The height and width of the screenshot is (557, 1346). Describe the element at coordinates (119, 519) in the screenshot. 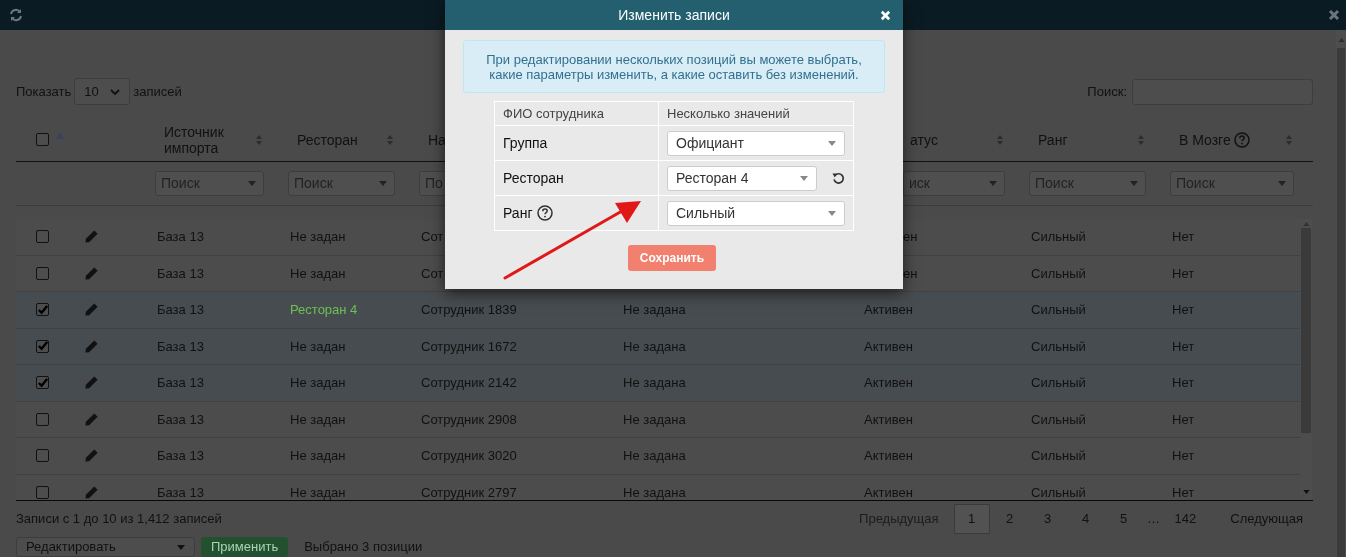

I see `records-info: Записи с 1 до 10 из 1,412 записей` at that location.